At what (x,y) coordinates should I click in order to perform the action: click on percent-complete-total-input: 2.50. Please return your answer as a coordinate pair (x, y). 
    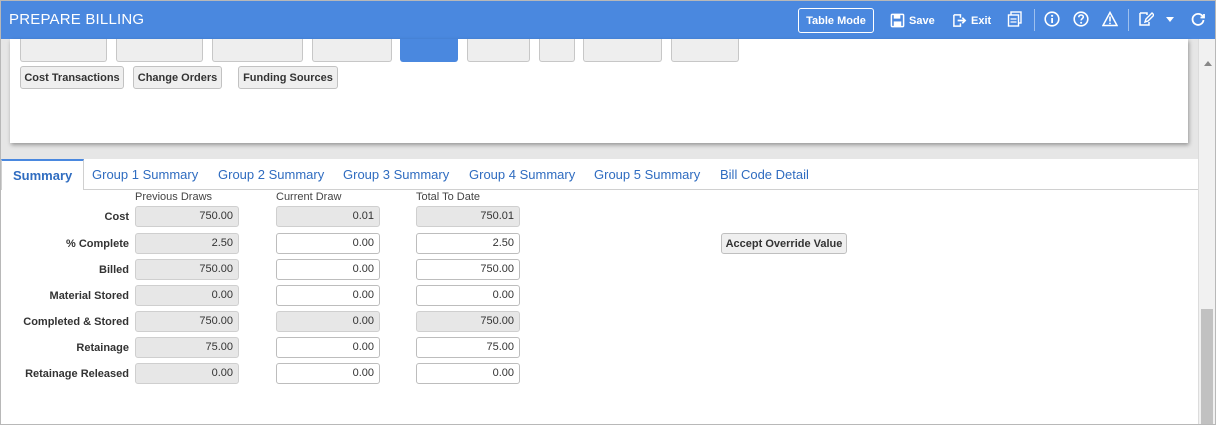
    Looking at the image, I should click on (468, 243).